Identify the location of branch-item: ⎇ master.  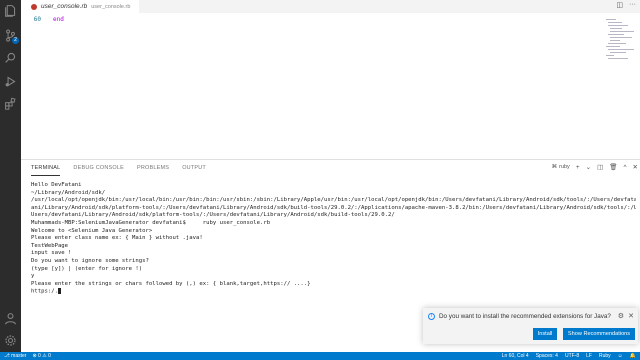
(15, 356).